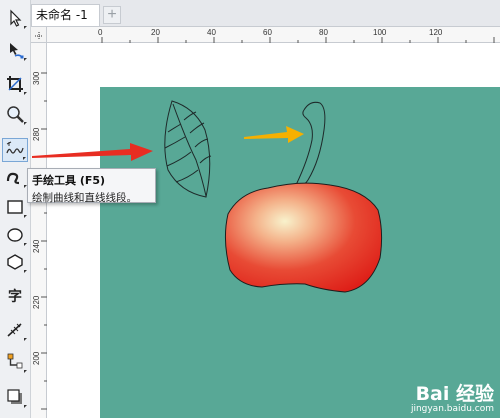 This screenshot has width=500, height=418. I want to click on plus-icon: +, so click(112, 14).